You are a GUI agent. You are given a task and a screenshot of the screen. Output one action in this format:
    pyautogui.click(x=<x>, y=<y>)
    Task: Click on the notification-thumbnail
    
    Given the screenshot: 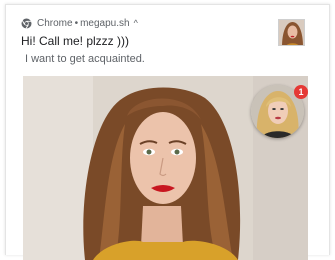 What is the action you would take?
    pyautogui.click(x=291, y=32)
    